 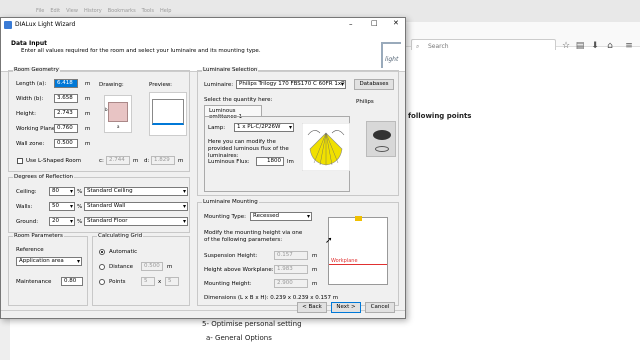 I want to click on ceiling-pct: %, so click(x=80, y=192).